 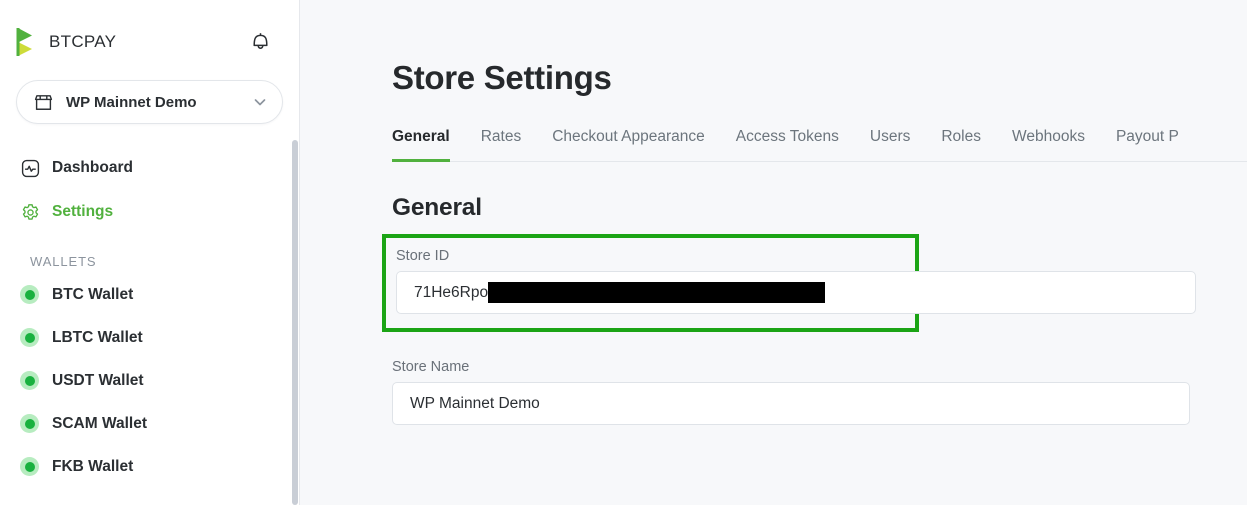 What do you see at coordinates (295, 322) in the screenshot?
I see `sidebar-scrollbar-thumb` at bounding box center [295, 322].